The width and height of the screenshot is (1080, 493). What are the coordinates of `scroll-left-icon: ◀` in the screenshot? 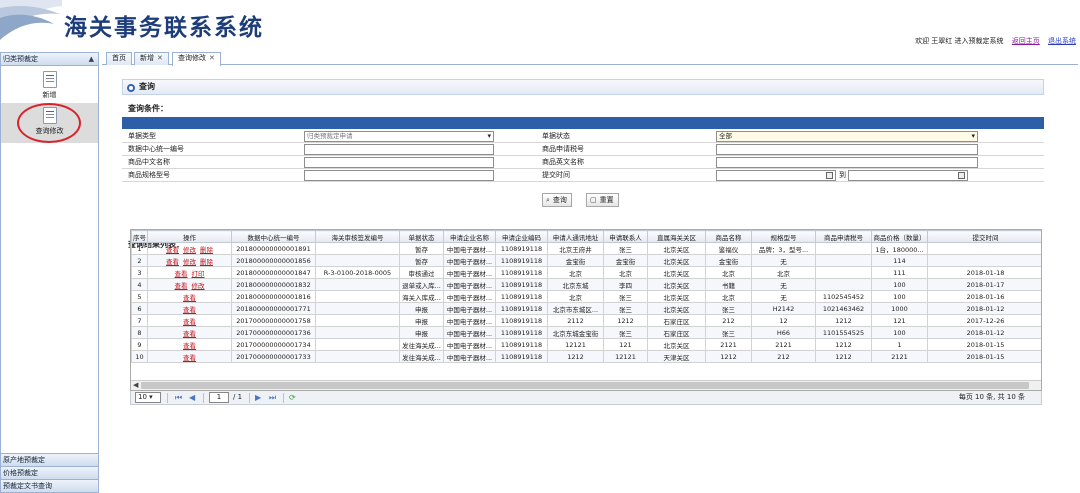 It's located at (135, 385).